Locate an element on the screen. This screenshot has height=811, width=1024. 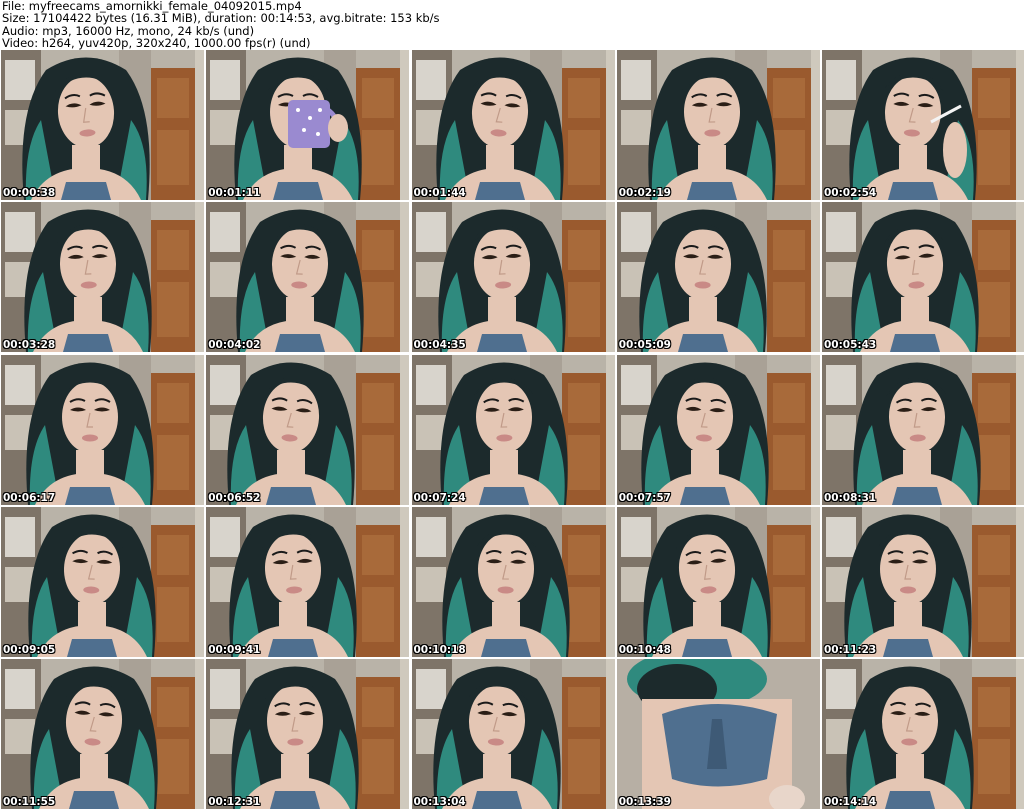
thumbnail-timestamp: 00:12:31 is located at coordinates (234, 802).